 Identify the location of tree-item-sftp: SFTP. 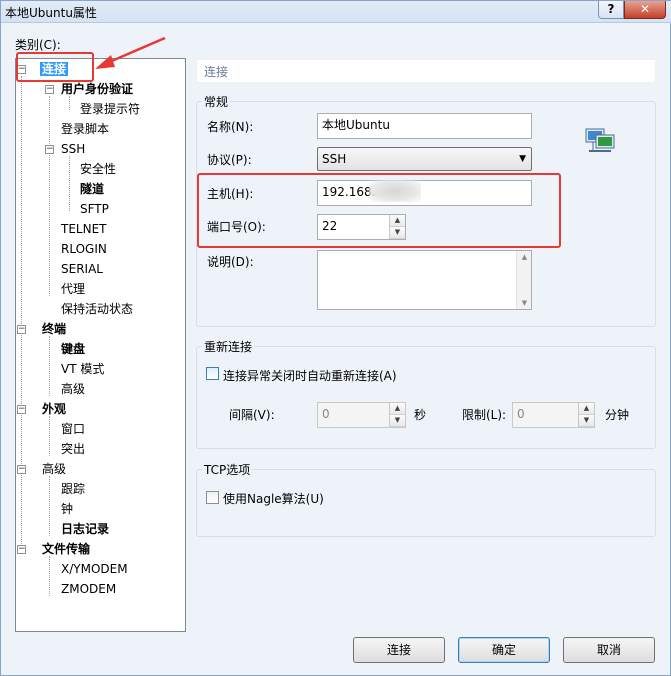
(94, 209).